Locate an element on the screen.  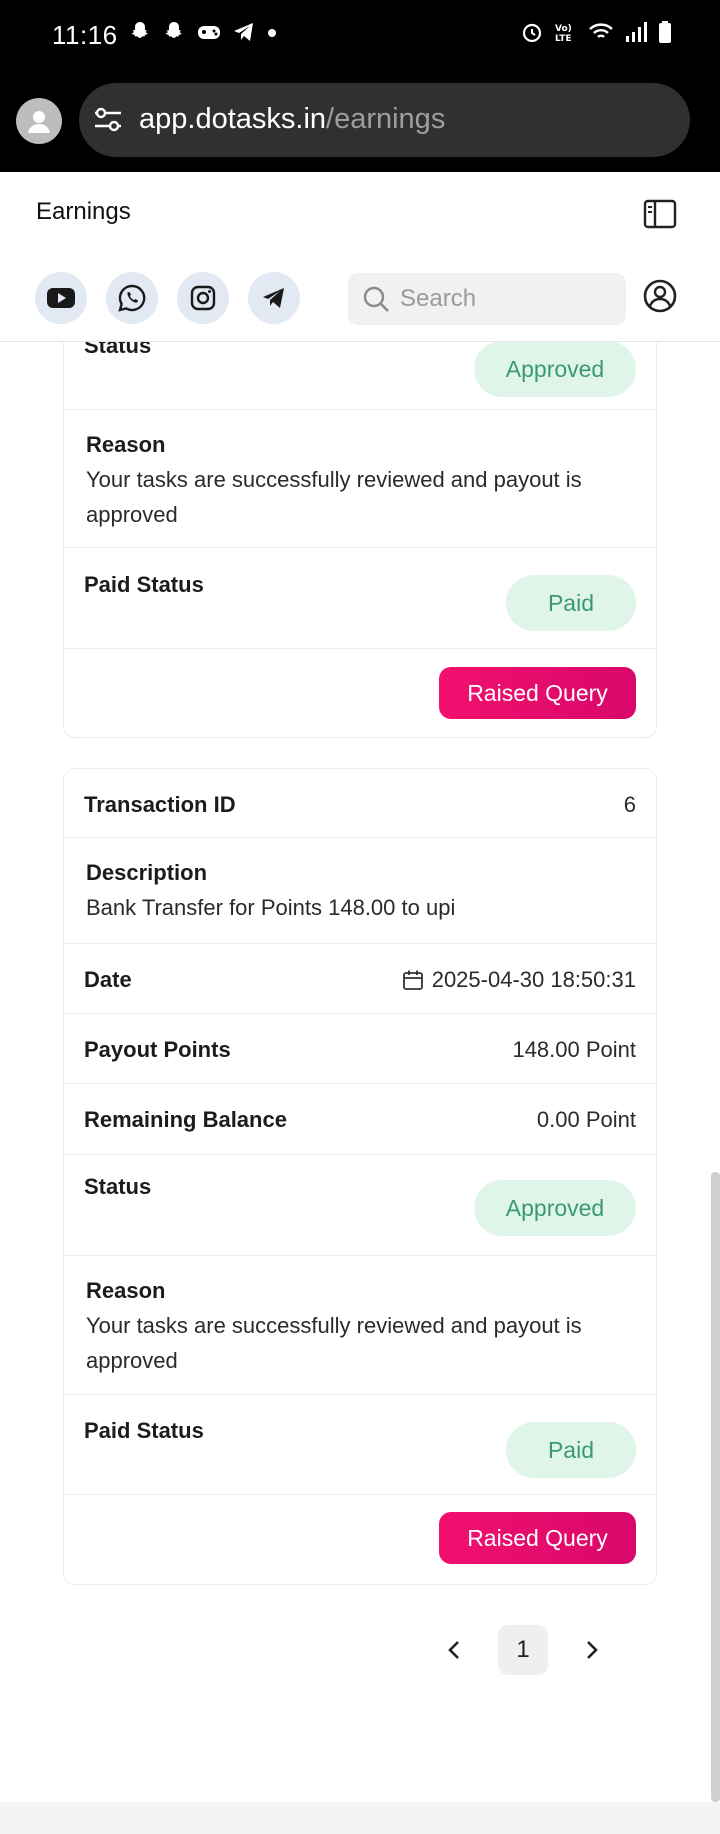
browser-toolbar: app.dotasks.in/earnings is located at coordinates (360, 122).